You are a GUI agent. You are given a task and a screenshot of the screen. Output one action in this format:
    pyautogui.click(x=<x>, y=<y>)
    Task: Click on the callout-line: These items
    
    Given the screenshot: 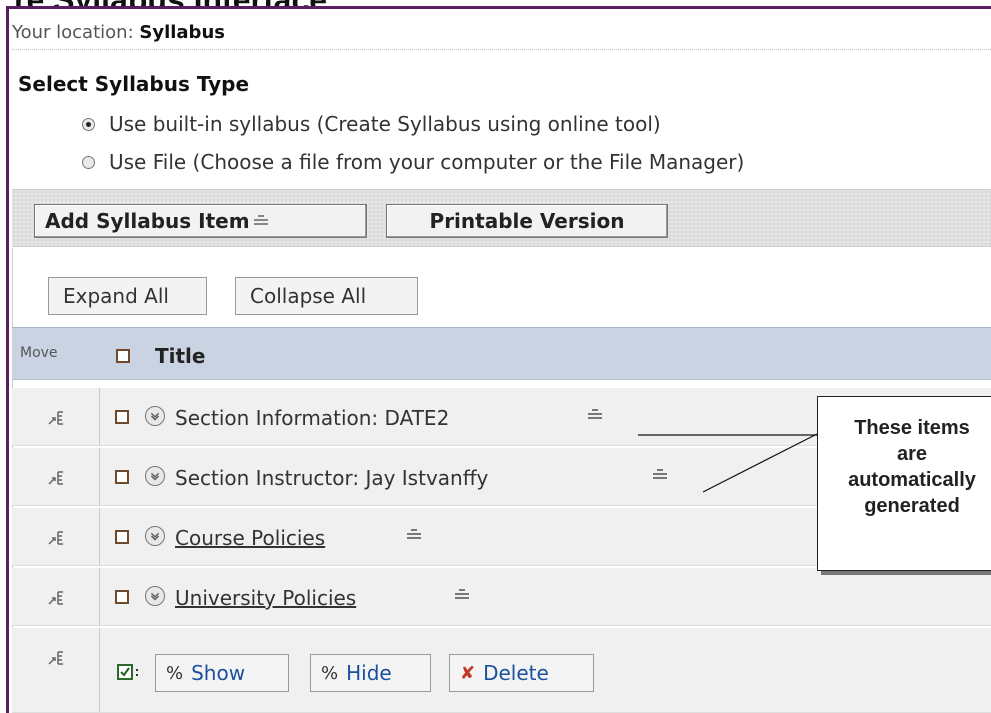 What is the action you would take?
    pyautogui.click(x=912, y=428)
    